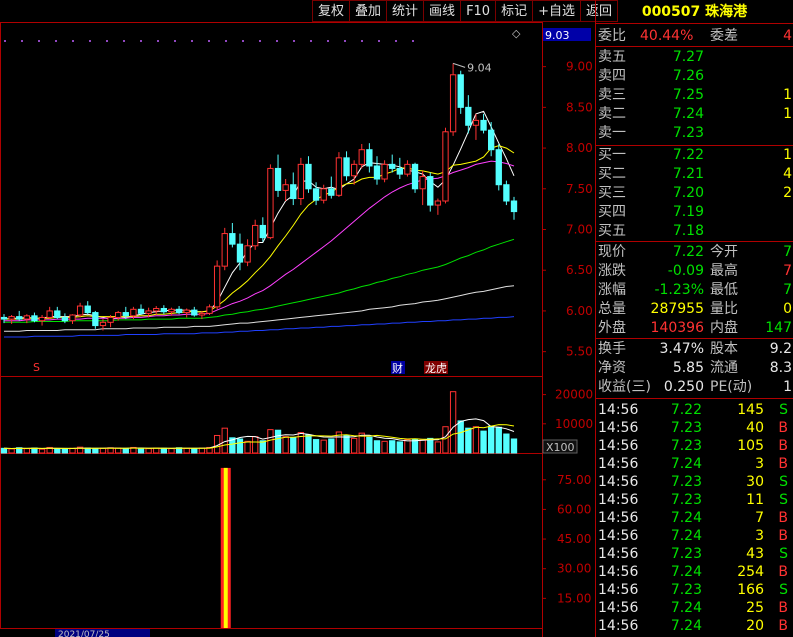 The image size is (793, 637). What do you see at coordinates (755, 608) in the screenshot?
I see `tick-volume: 25` at bounding box center [755, 608].